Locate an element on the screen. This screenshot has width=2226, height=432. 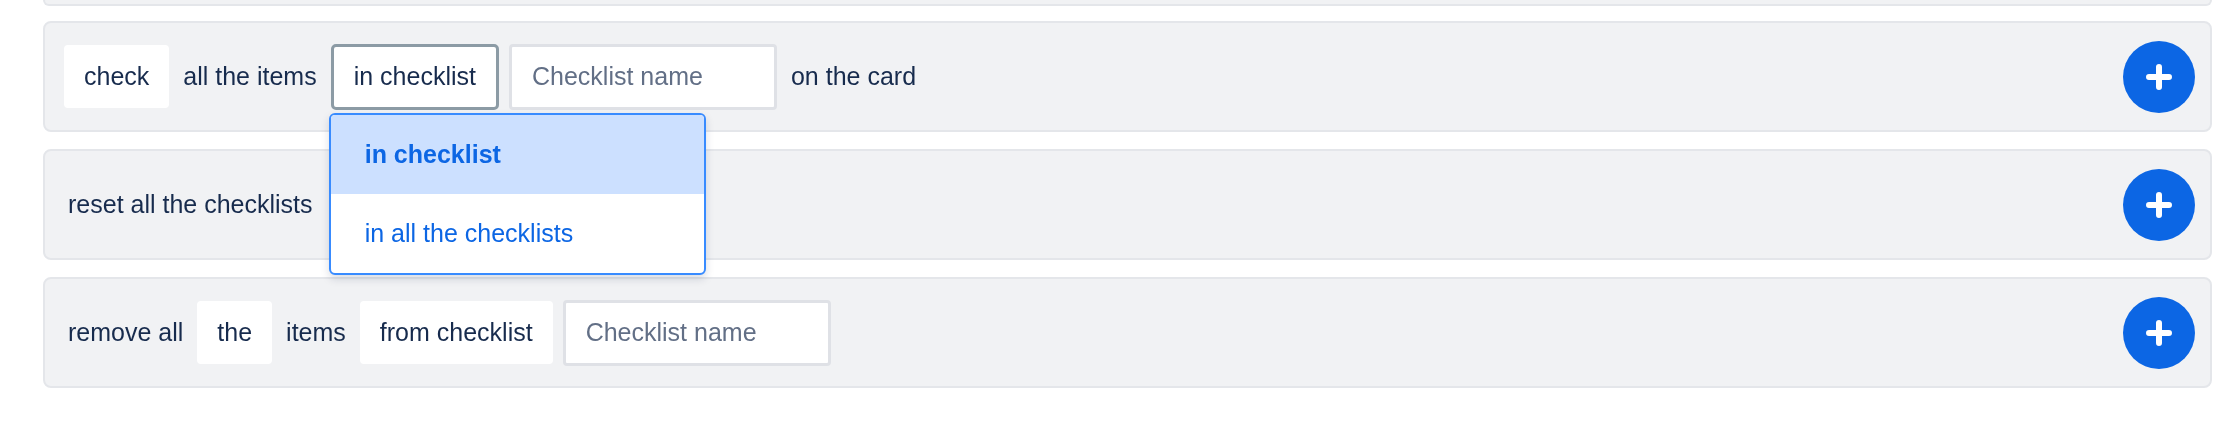
dropdown-option: in all the checklists is located at coordinates (517, 233).